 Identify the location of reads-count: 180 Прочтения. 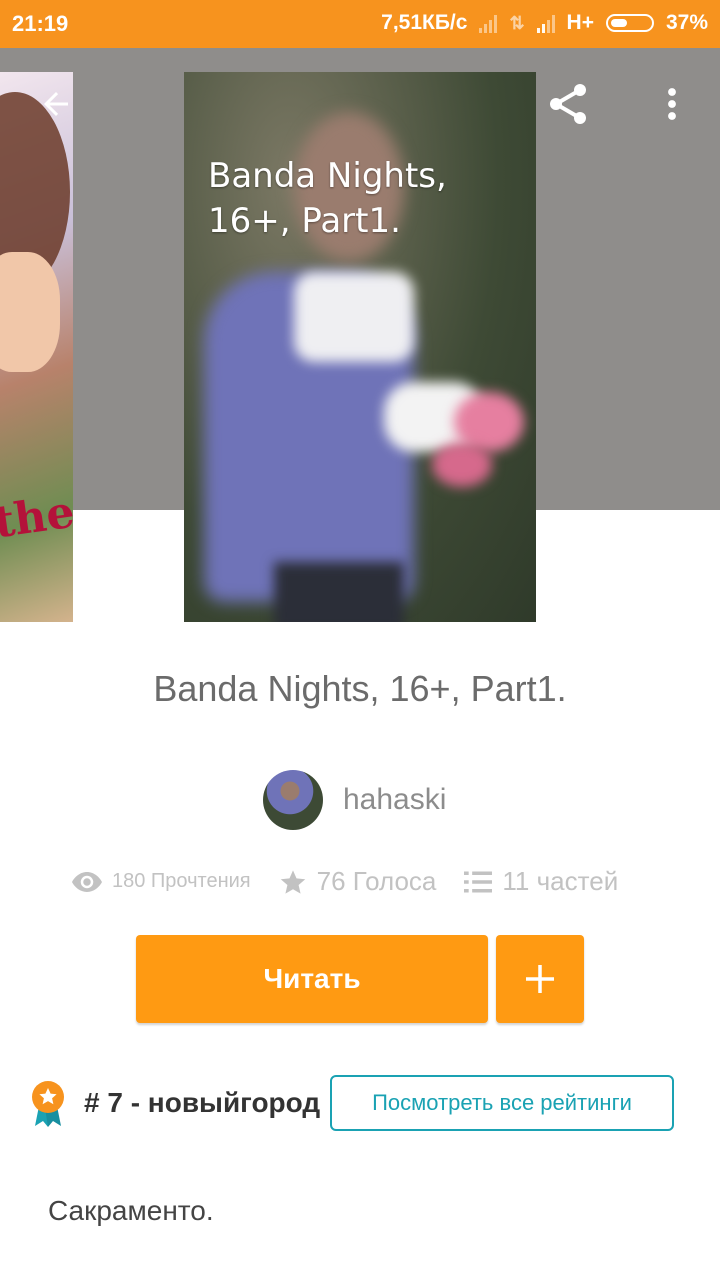
(181, 881).